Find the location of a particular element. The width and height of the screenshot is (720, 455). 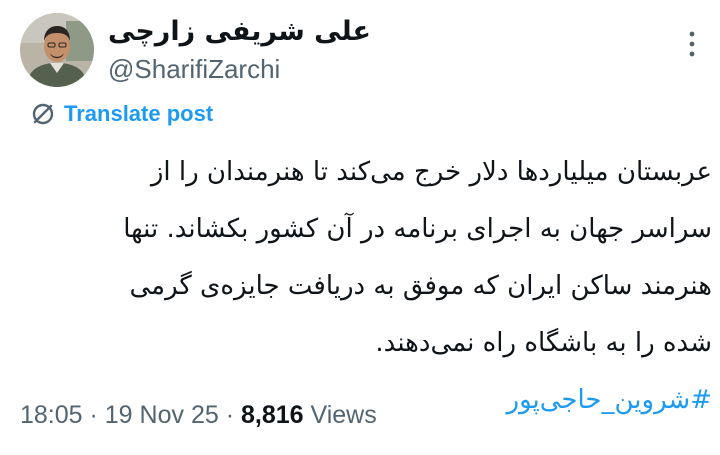

translate-post-button: Translate post is located at coordinates (121, 114).